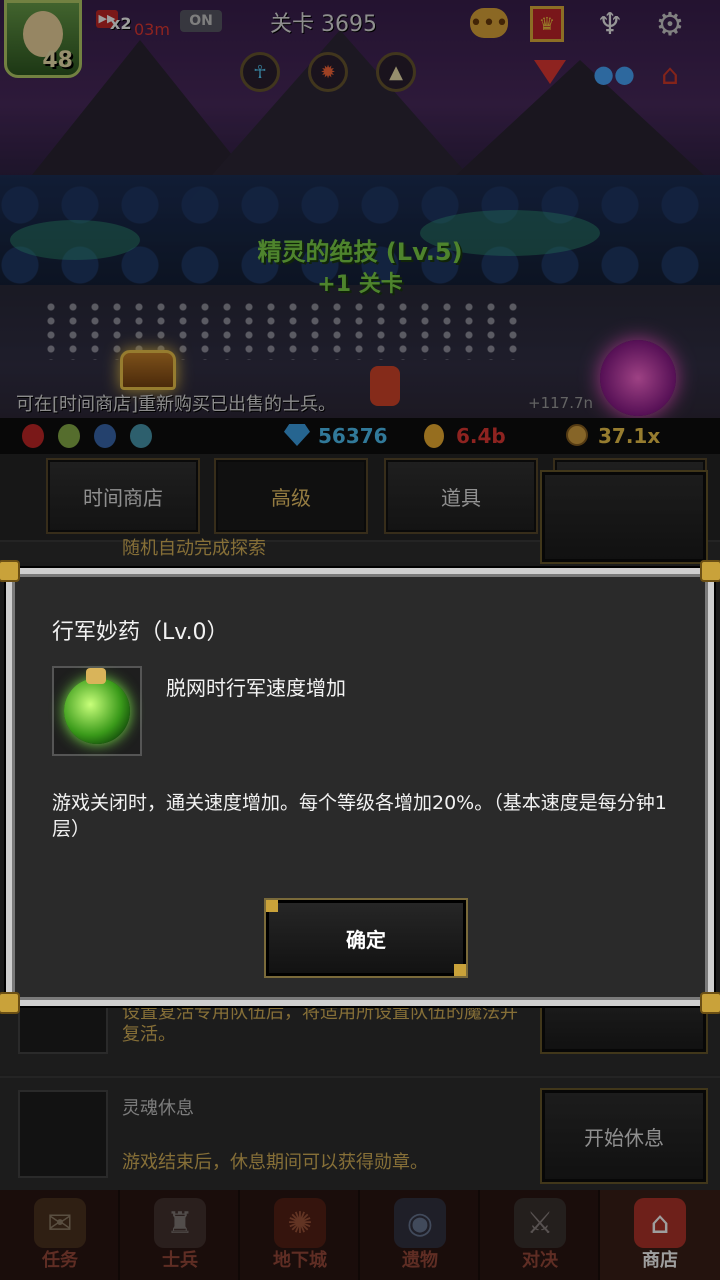  I want to click on item-thumbnail, so click(97, 711).